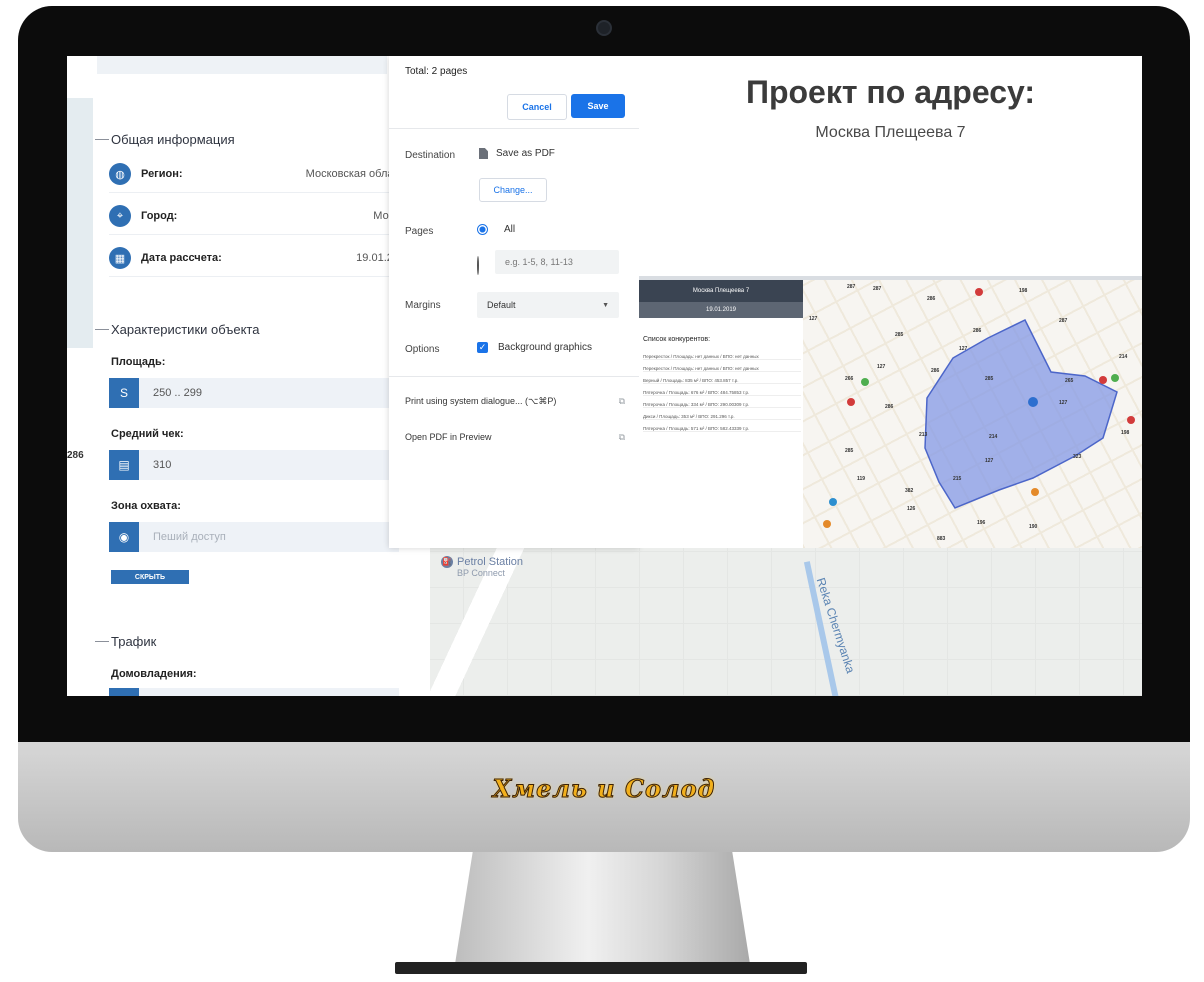 This screenshot has height=982, width=1204. I want to click on map-pin-blue, so click(833, 502).